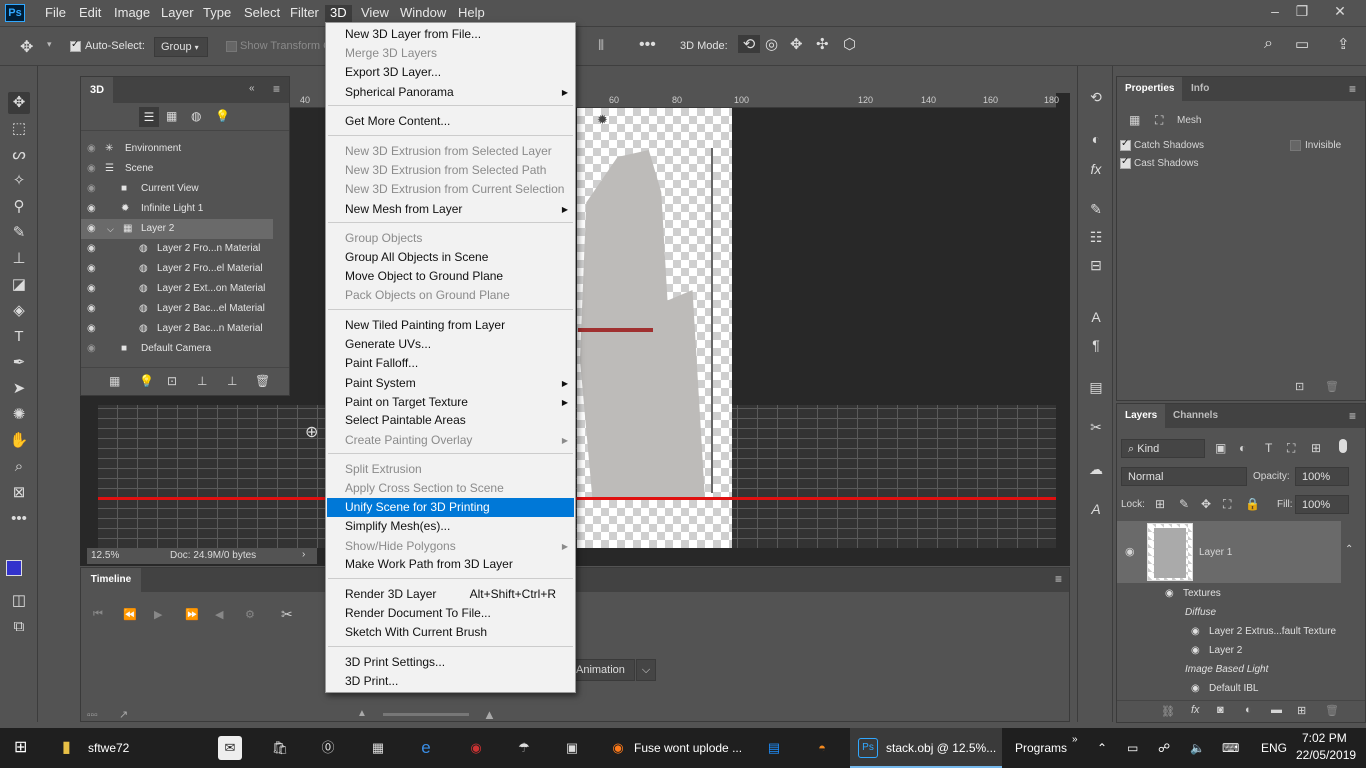  I want to click on minimize-icon: –, so click(1275, 11).